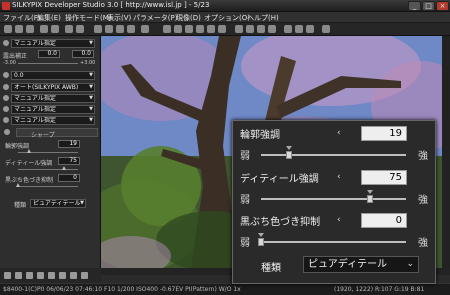 This screenshot has height=295, width=450. I want to click on flip-icon, so click(222, 29).